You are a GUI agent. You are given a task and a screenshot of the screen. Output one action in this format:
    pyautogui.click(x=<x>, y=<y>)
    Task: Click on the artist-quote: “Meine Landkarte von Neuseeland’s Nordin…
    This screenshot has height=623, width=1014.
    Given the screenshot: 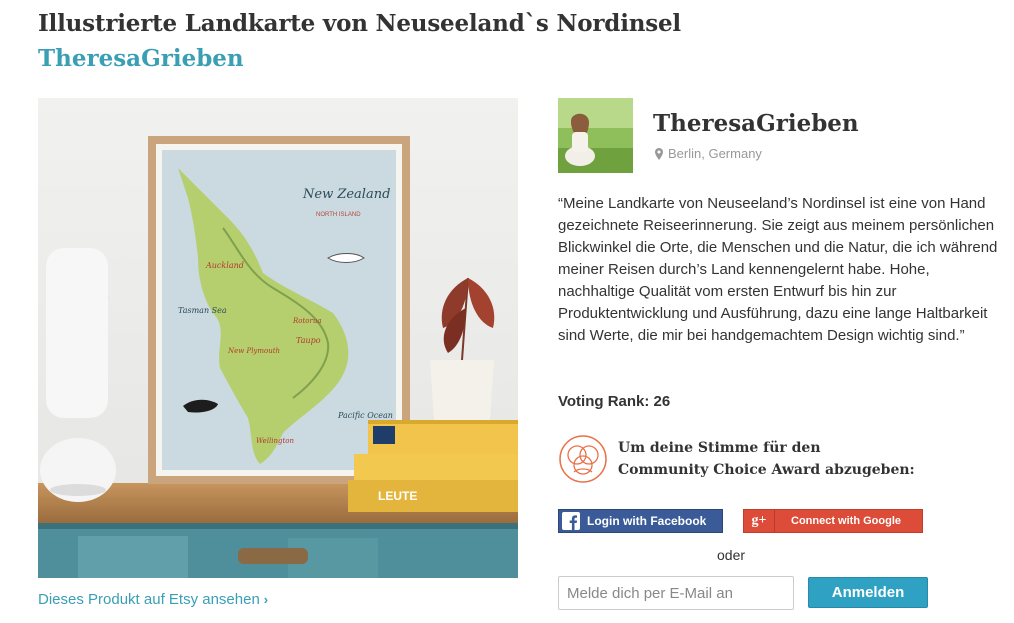 What is the action you would take?
    pyautogui.click(x=778, y=269)
    